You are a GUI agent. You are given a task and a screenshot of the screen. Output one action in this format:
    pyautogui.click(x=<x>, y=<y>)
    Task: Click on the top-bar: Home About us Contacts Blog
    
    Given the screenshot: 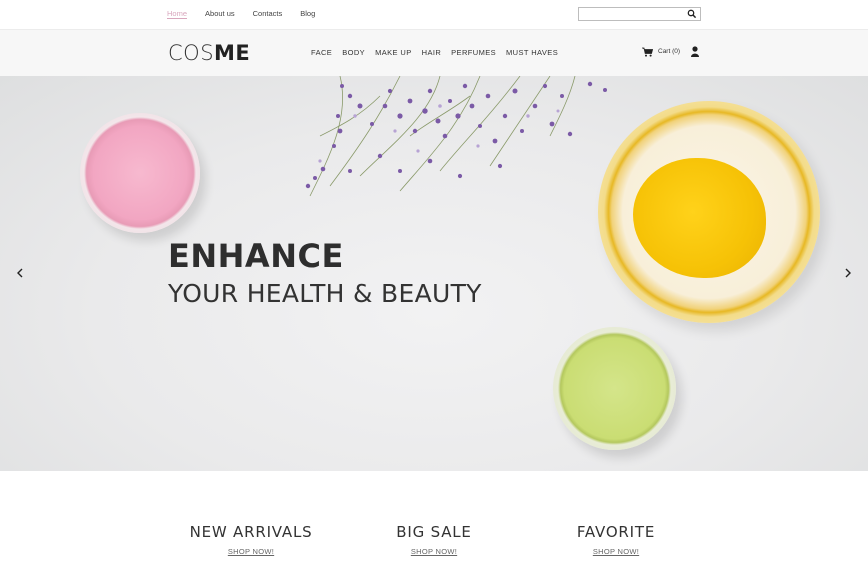 What is the action you would take?
    pyautogui.click(x=434, y=14)
    